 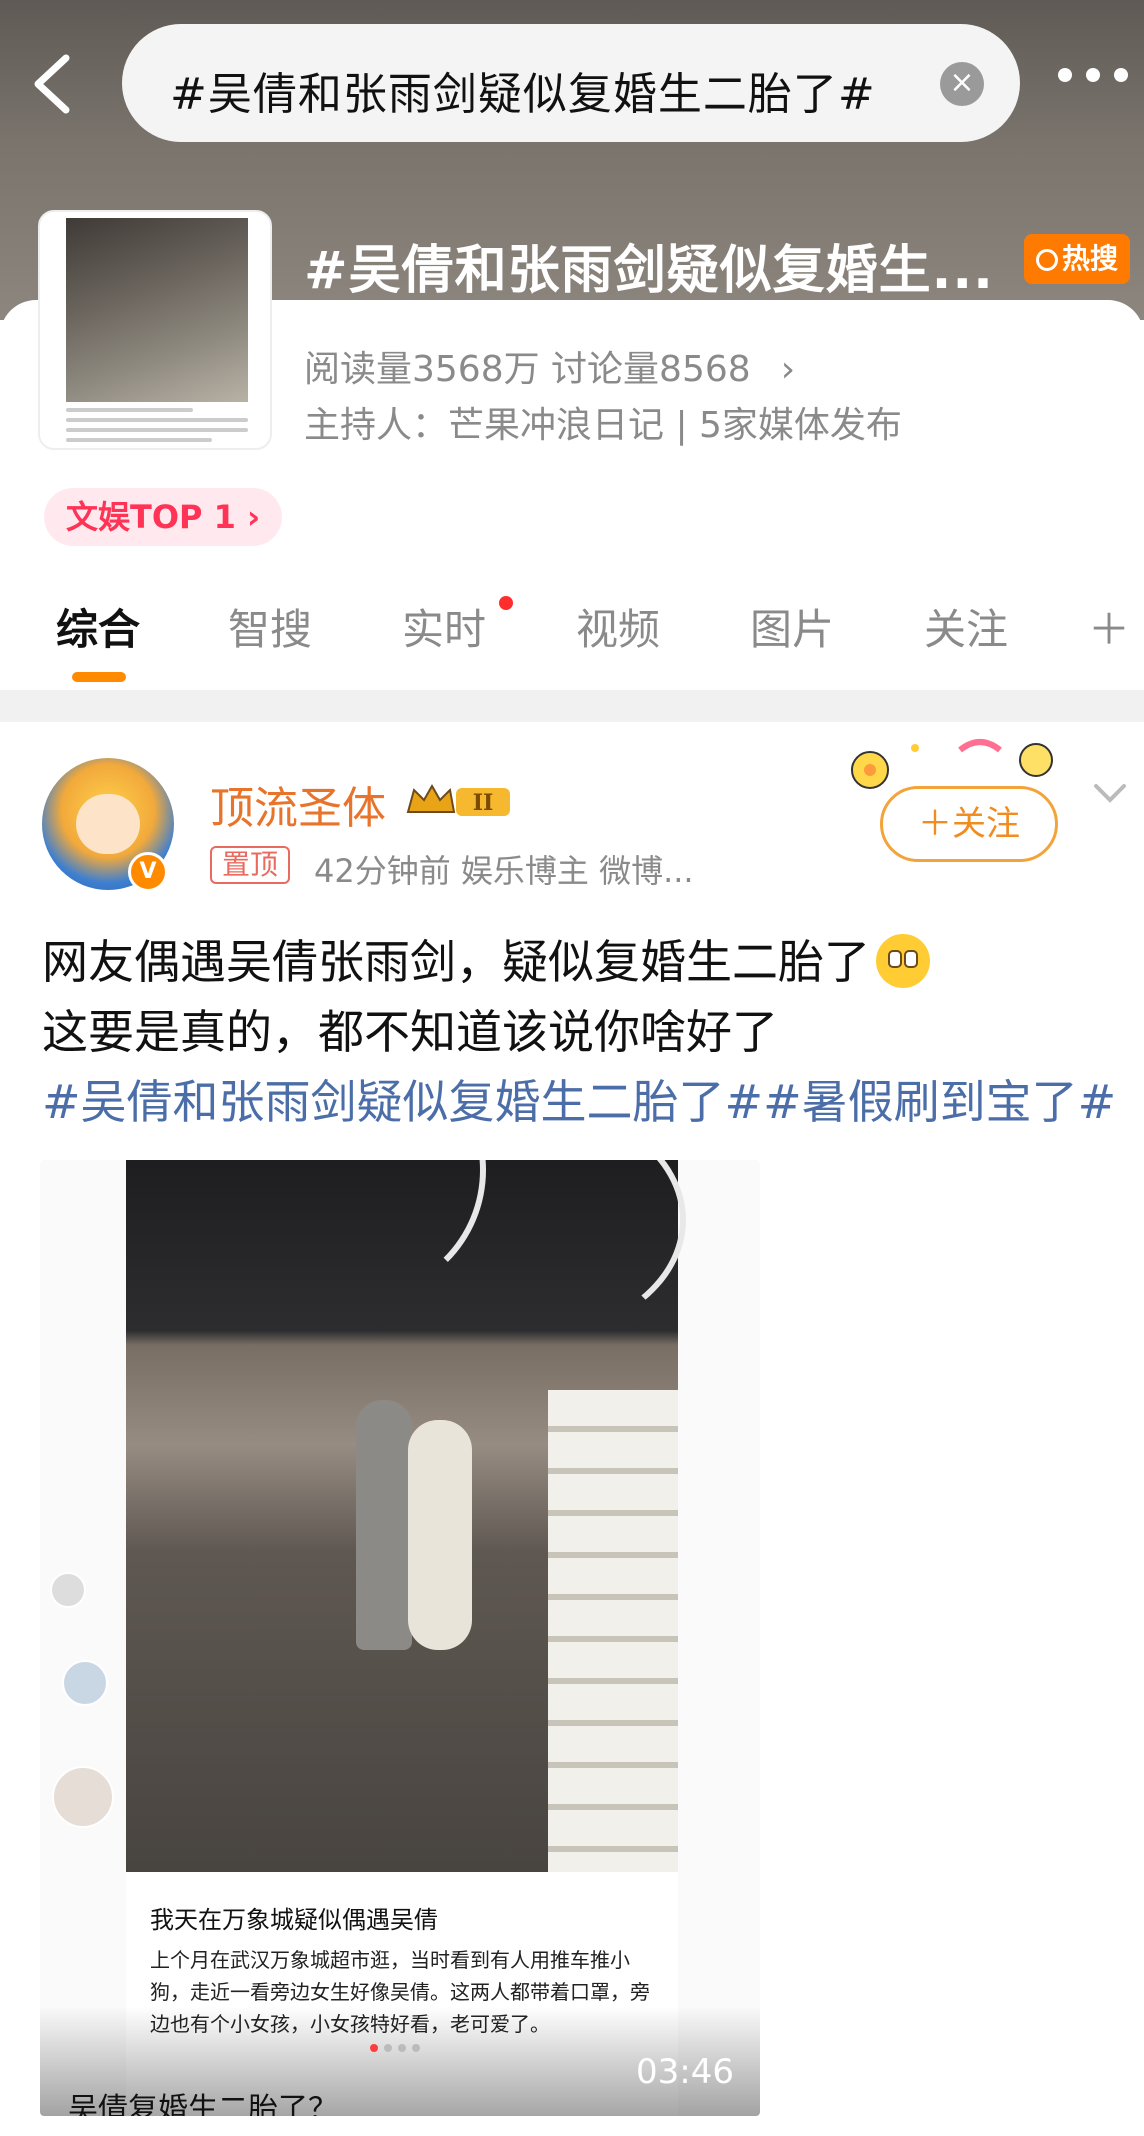 What do you see at coordinates (523, 94) in the screenshot?
I see `search-query: #吴倩和张雨剑疑似复婚生二胎了#` at bounding box center [523, 94].